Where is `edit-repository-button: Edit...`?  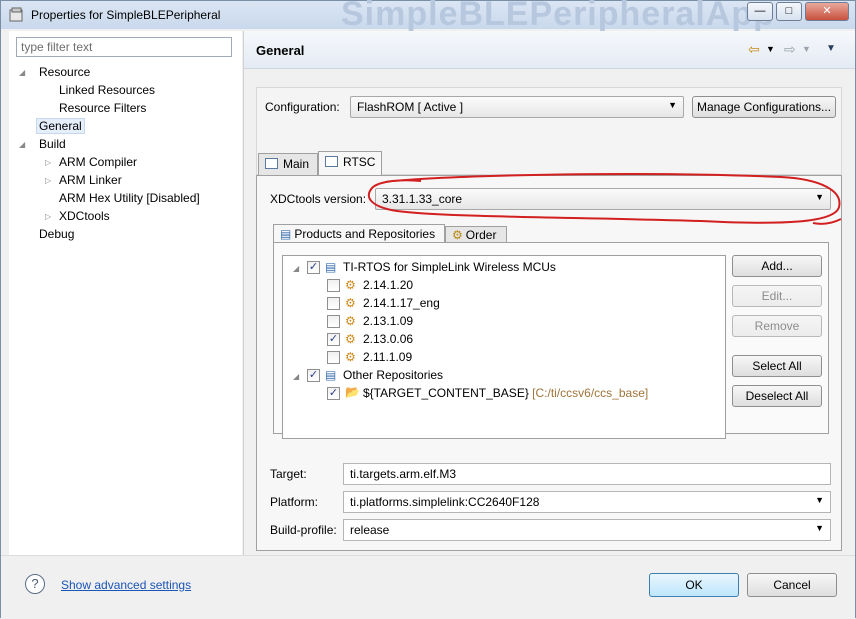
edit-repository-button: Edit... is located at coordinates (777, 296).